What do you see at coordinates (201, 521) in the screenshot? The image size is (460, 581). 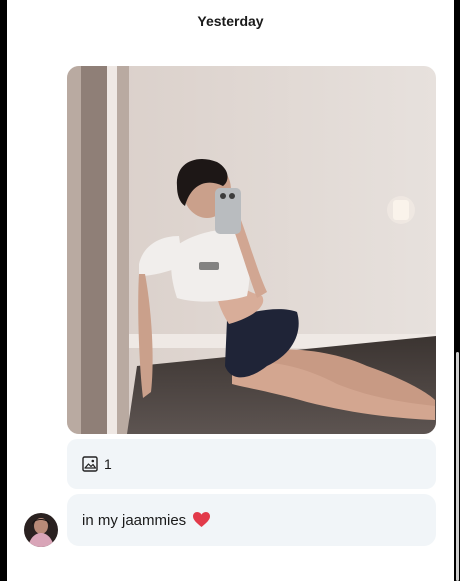 I see `red-heart-icon` at bounding box center [201, 521].